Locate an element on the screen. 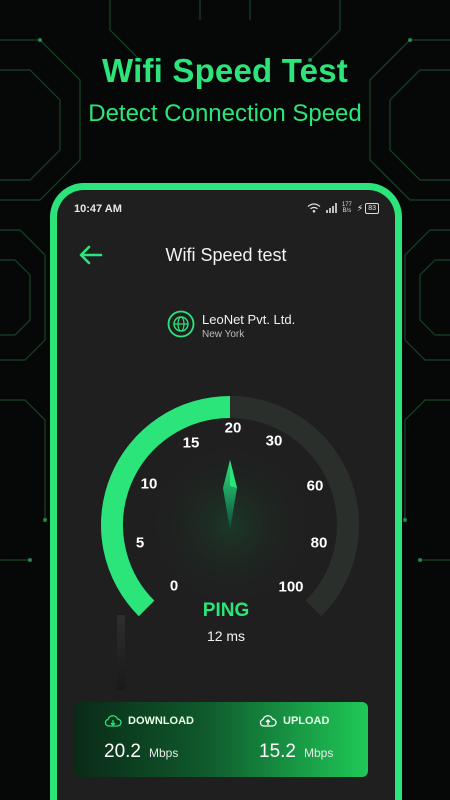 The width and height of the screenshot is (450, 800). cloud-download-icon is located at coordinates (113, 721).